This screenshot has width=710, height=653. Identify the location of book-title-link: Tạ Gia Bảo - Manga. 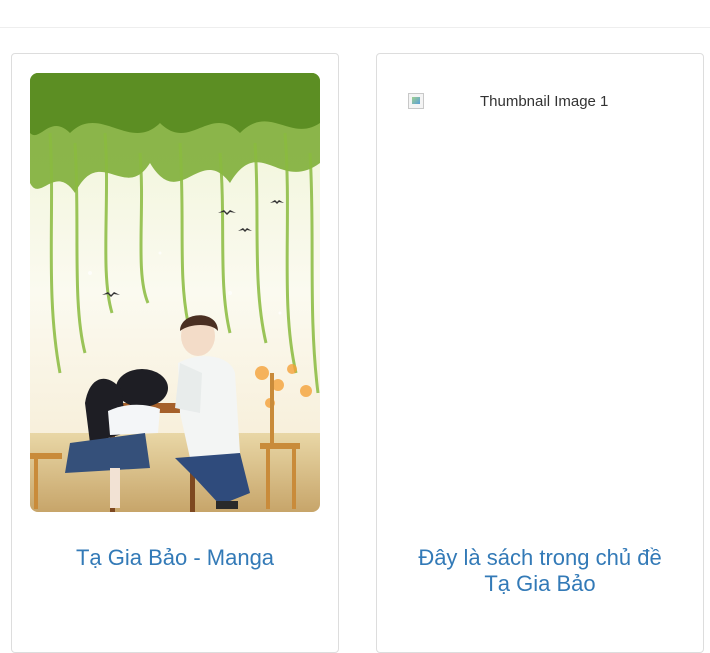
(175, 558).